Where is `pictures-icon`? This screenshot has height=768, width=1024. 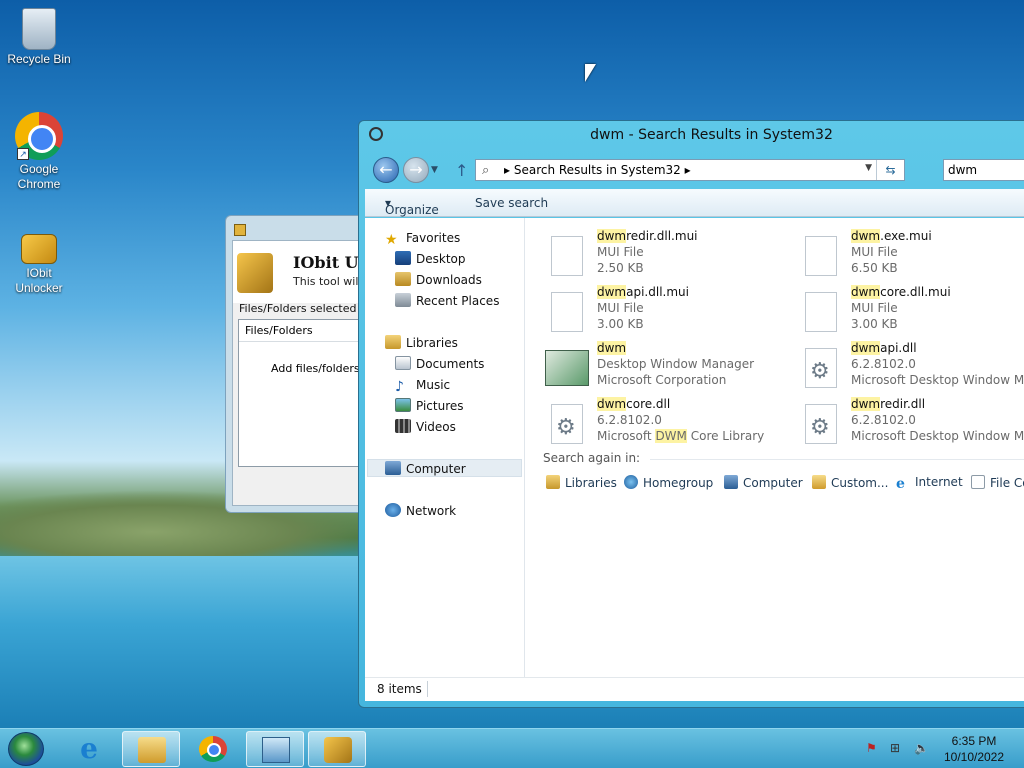
pictures-icon is located at coordinates (403, 405).